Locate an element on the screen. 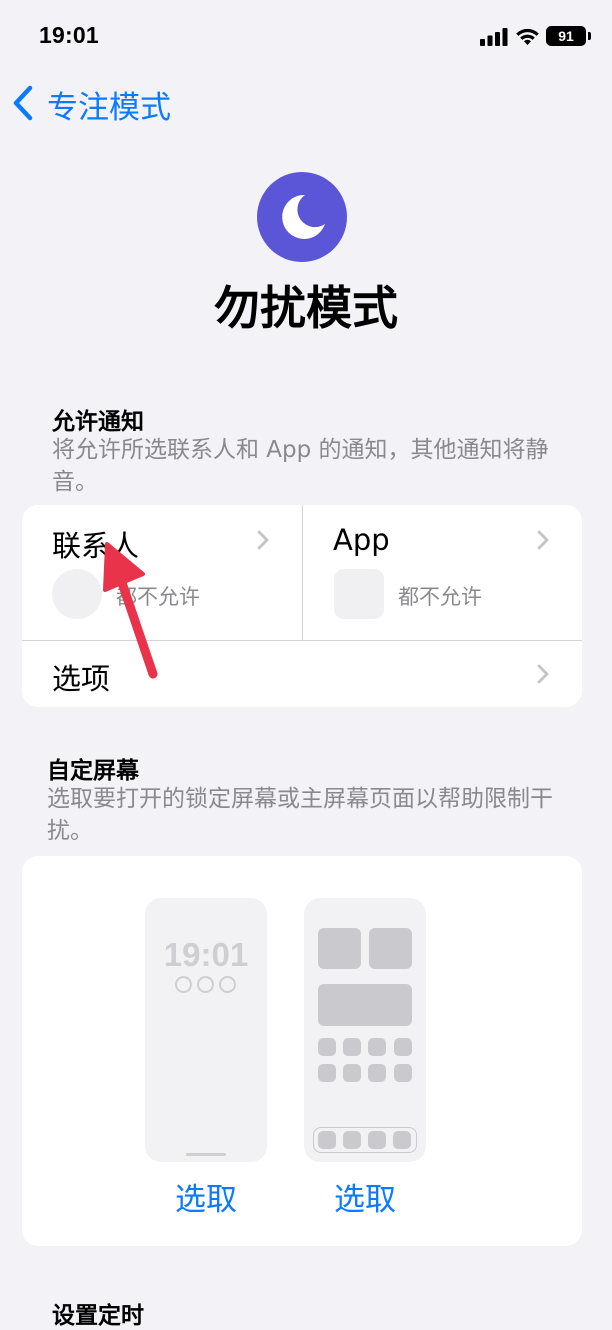  apps-label: App is located at coordinates (361, 540).